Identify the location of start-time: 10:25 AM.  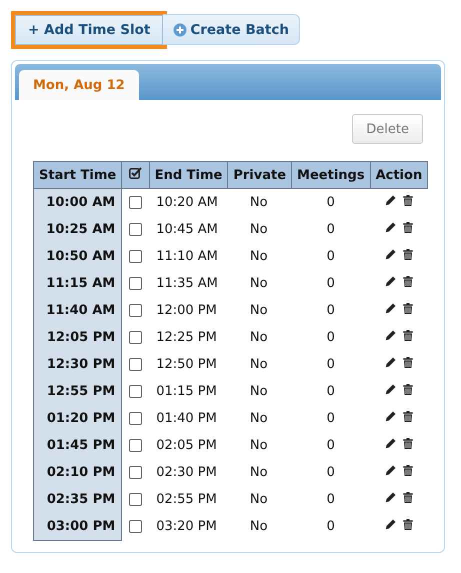
(81, 229).